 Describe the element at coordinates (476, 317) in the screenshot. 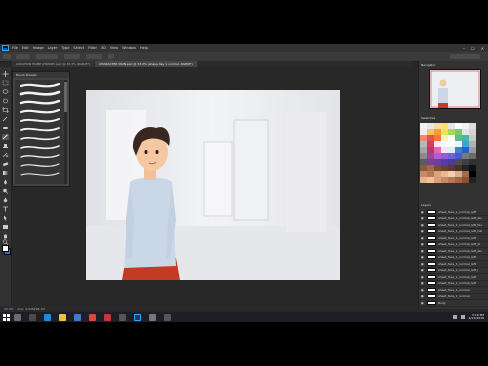

I see `taskbar-clock: 3:19 PM 4/11/2016` at that location.